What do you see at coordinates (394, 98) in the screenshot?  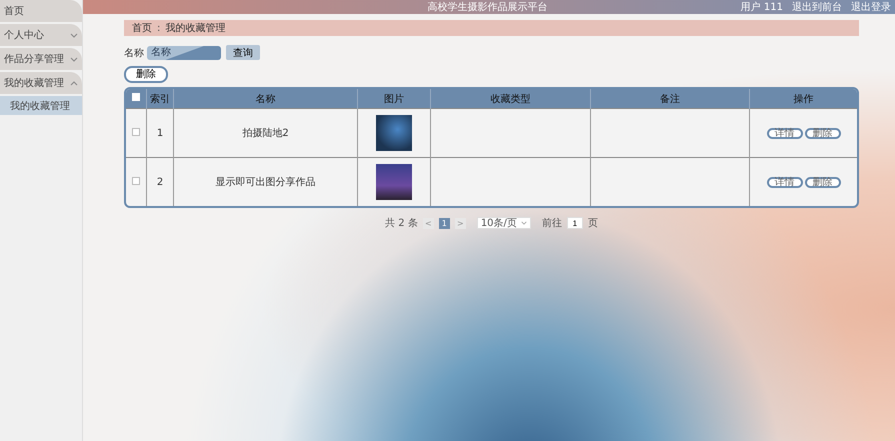 I see `column-header: 图片` at bounding box center [394, 98].